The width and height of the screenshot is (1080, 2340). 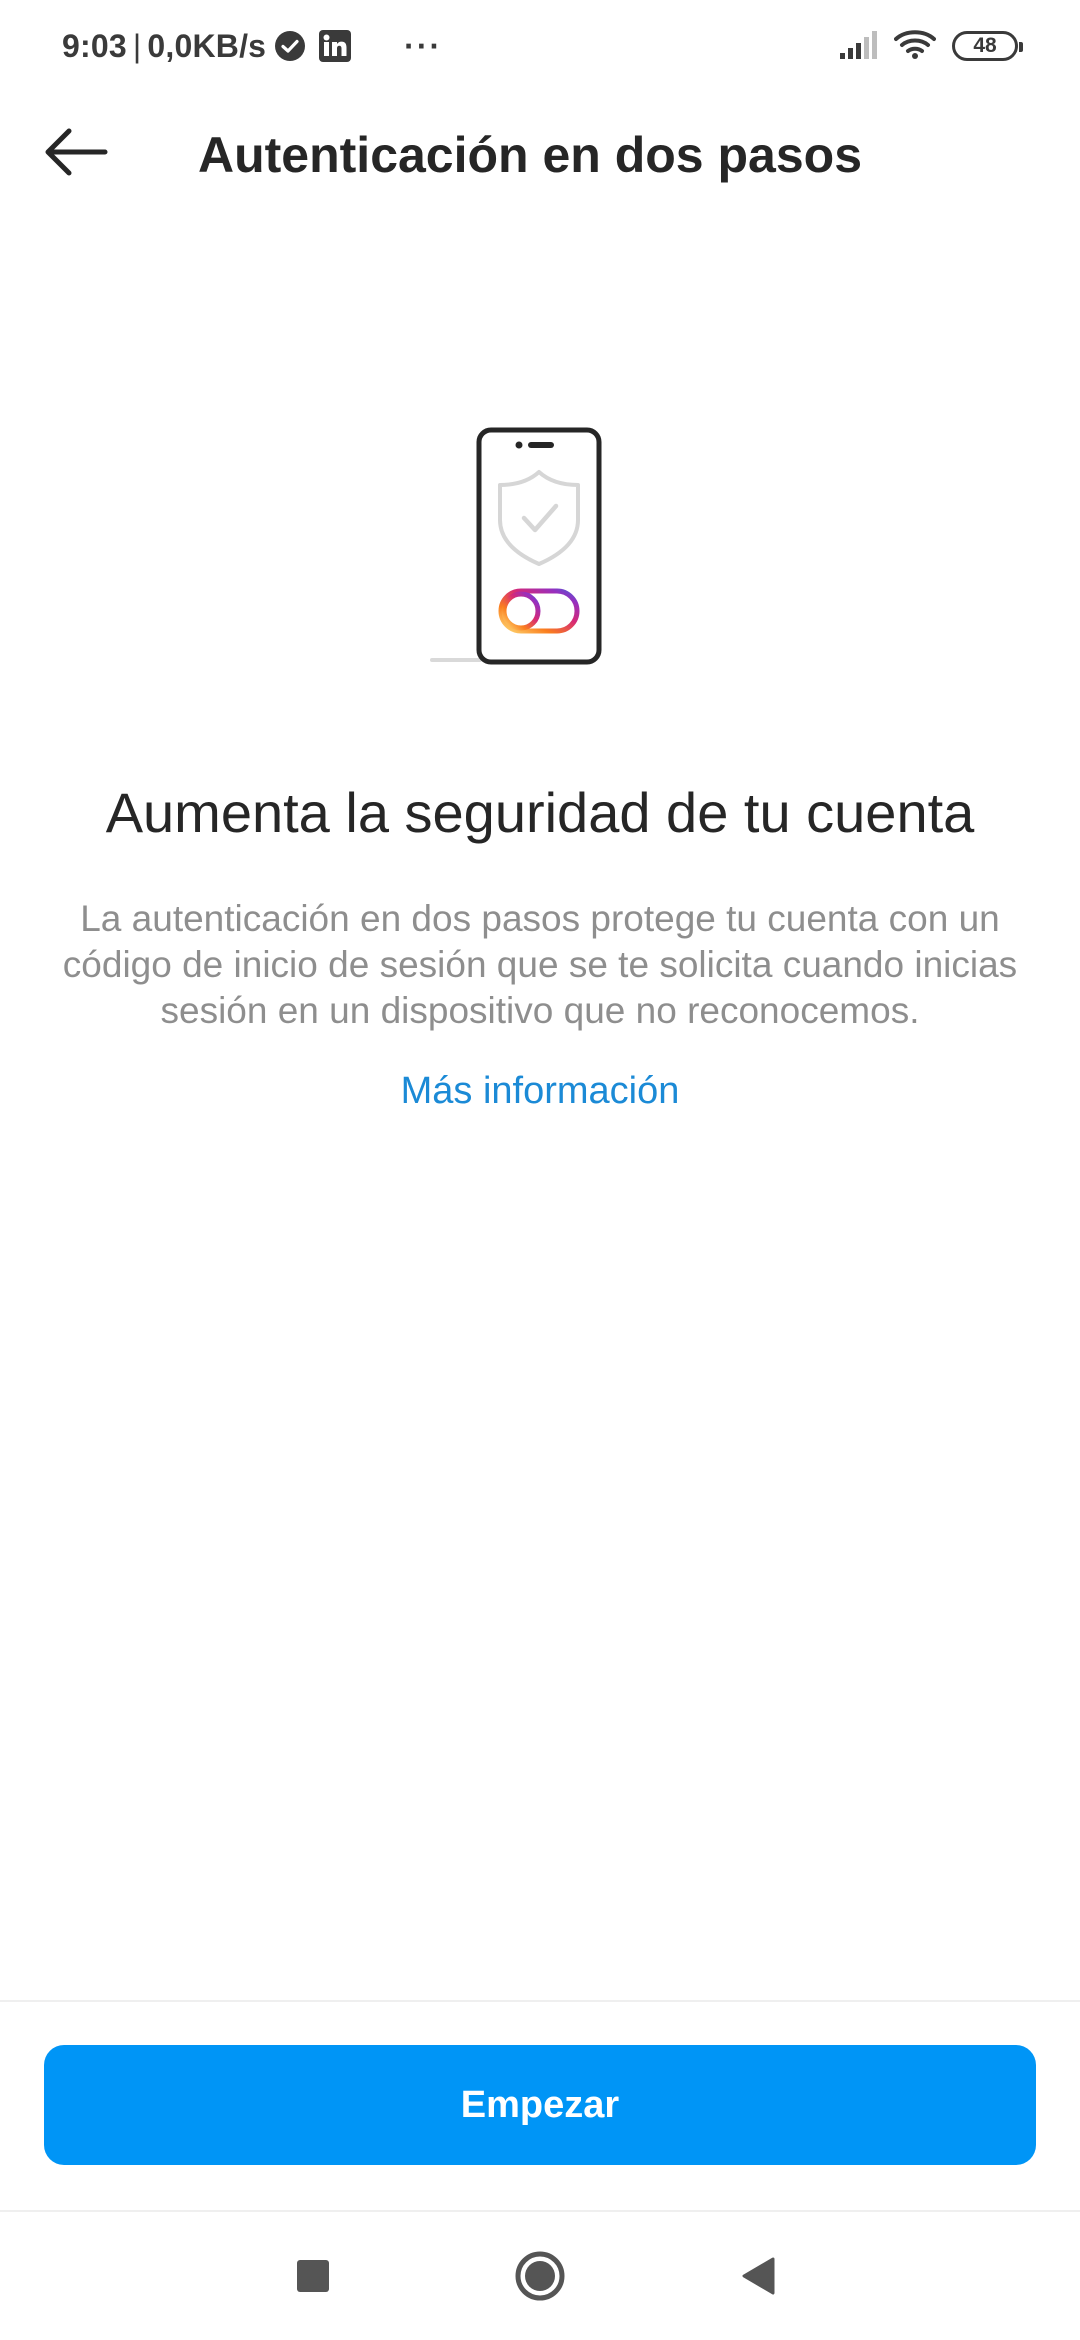 I want to click on more-info-link: Más información, so click(x=540, y=1091).